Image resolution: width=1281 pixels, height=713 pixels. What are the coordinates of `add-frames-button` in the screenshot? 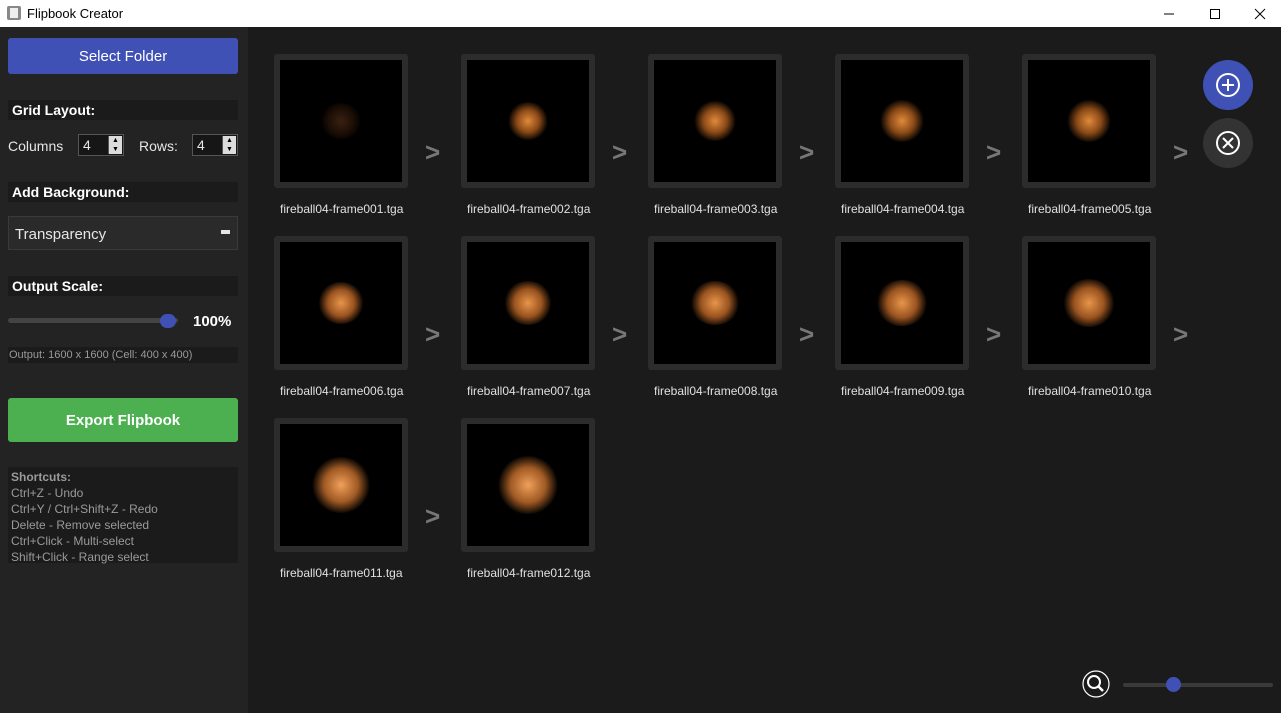 It's located at (1228, 85).